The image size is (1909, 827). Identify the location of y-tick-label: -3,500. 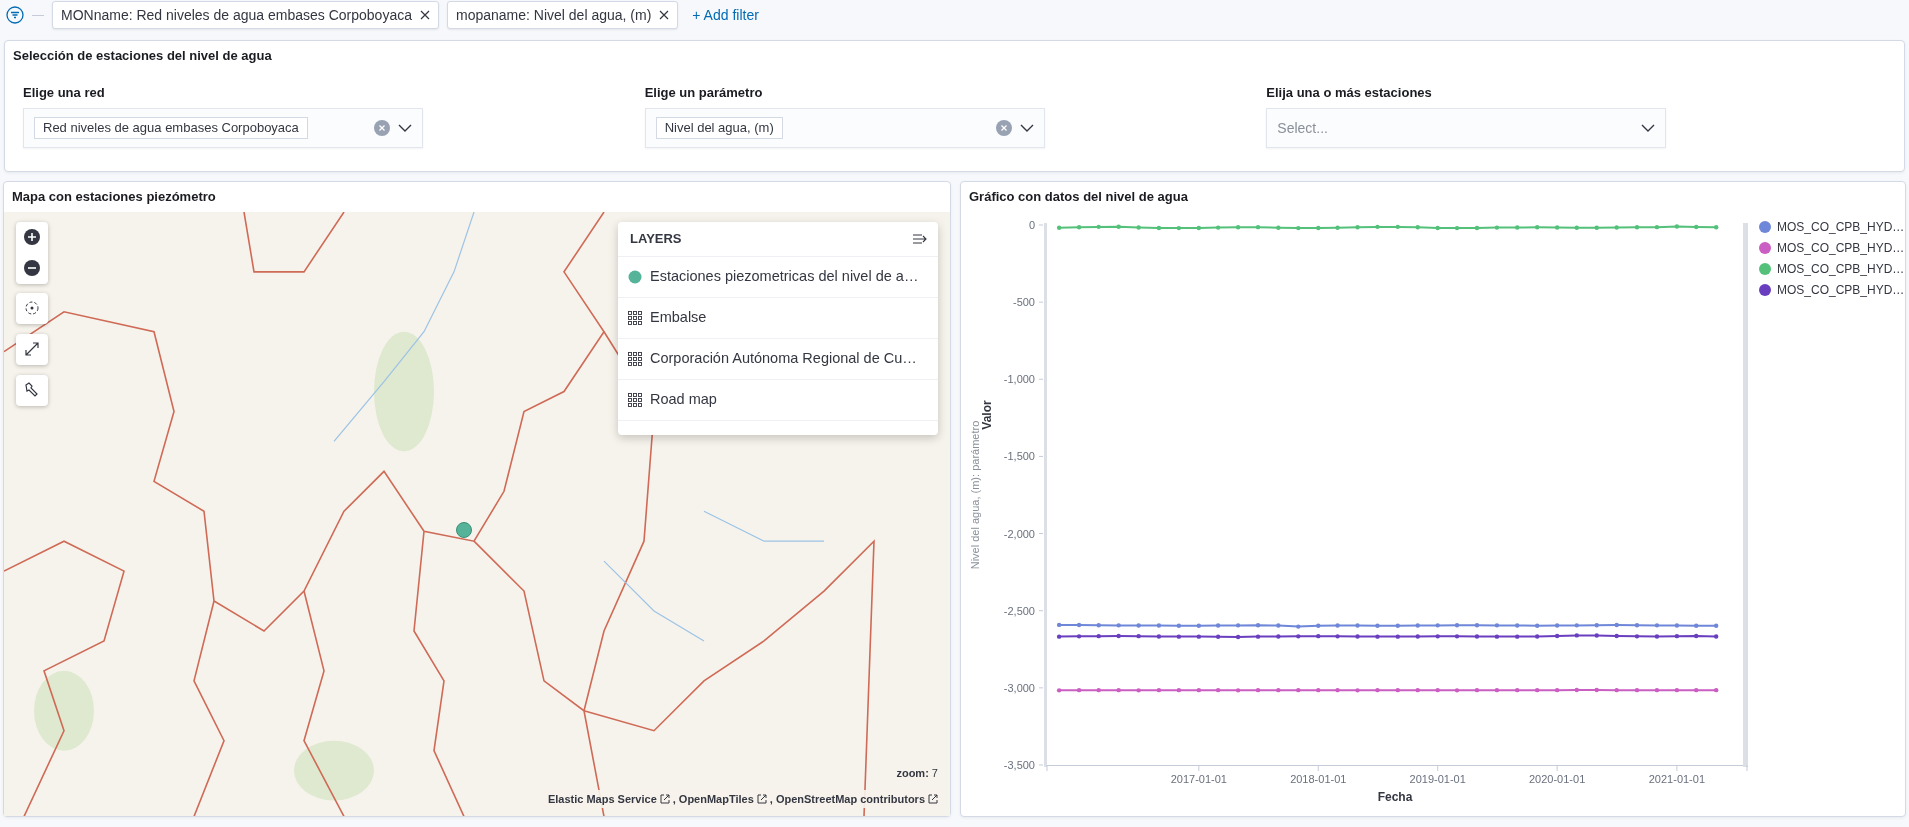
(1019, 764).